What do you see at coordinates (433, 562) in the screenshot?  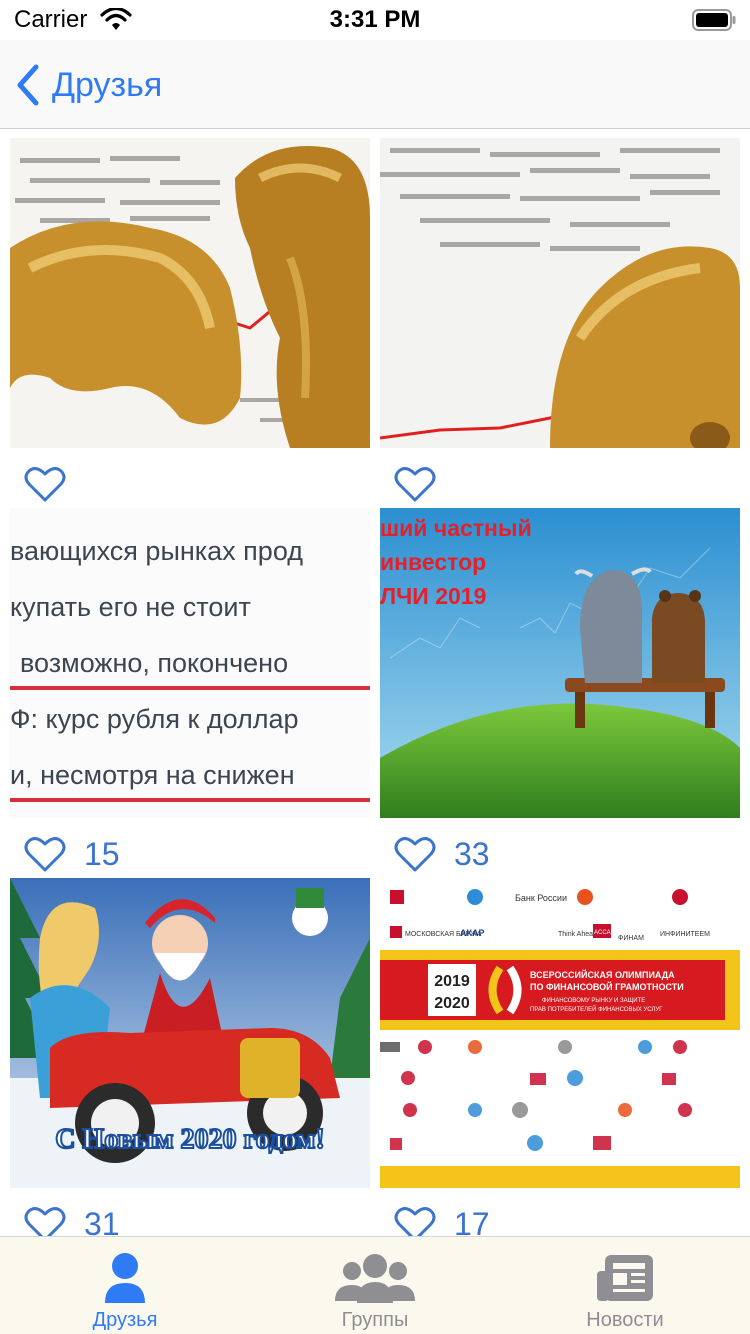 I see `caption-line: инвестор` at bounding box center [433, 562].